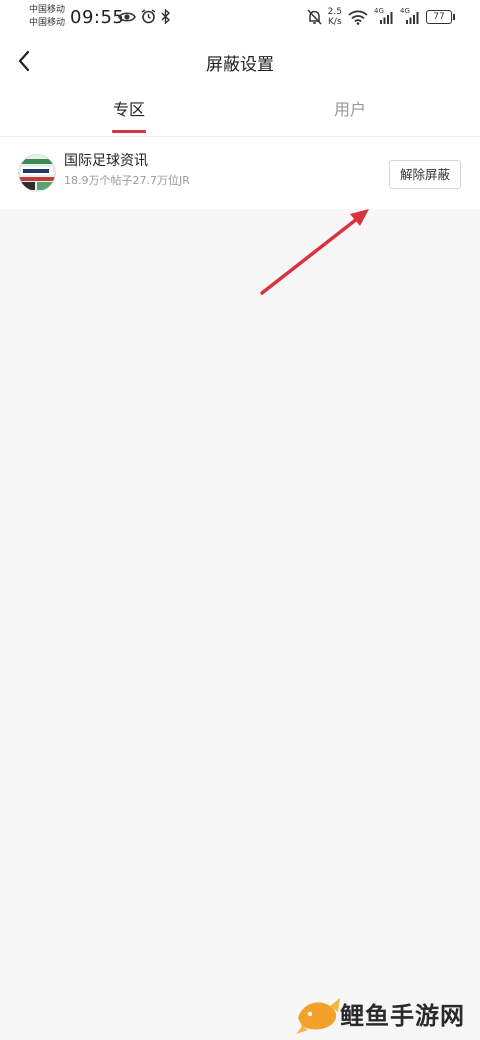 This screenshot has width=480, height=1040. I want to click on avatar, so click(37, 173).